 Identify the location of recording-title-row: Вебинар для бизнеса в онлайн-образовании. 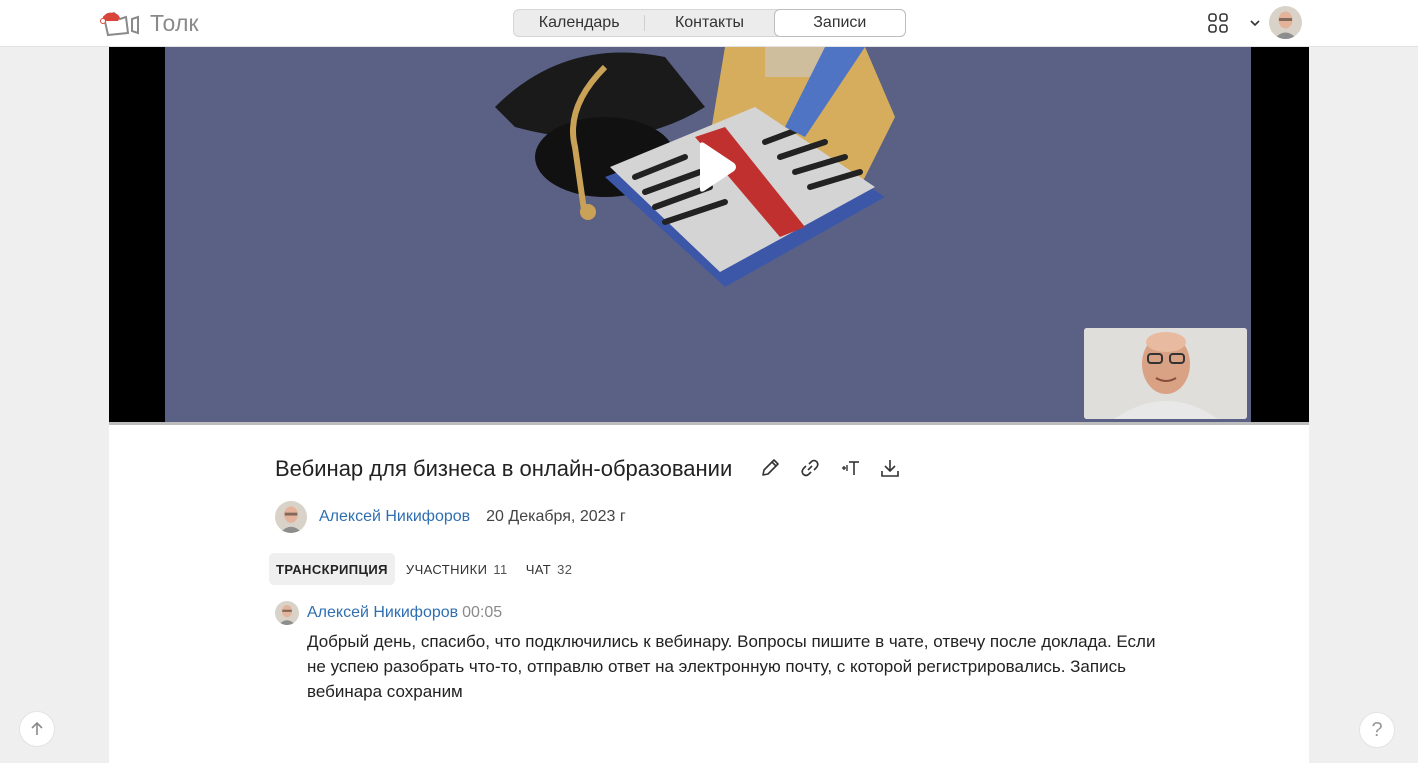
(503, 469).